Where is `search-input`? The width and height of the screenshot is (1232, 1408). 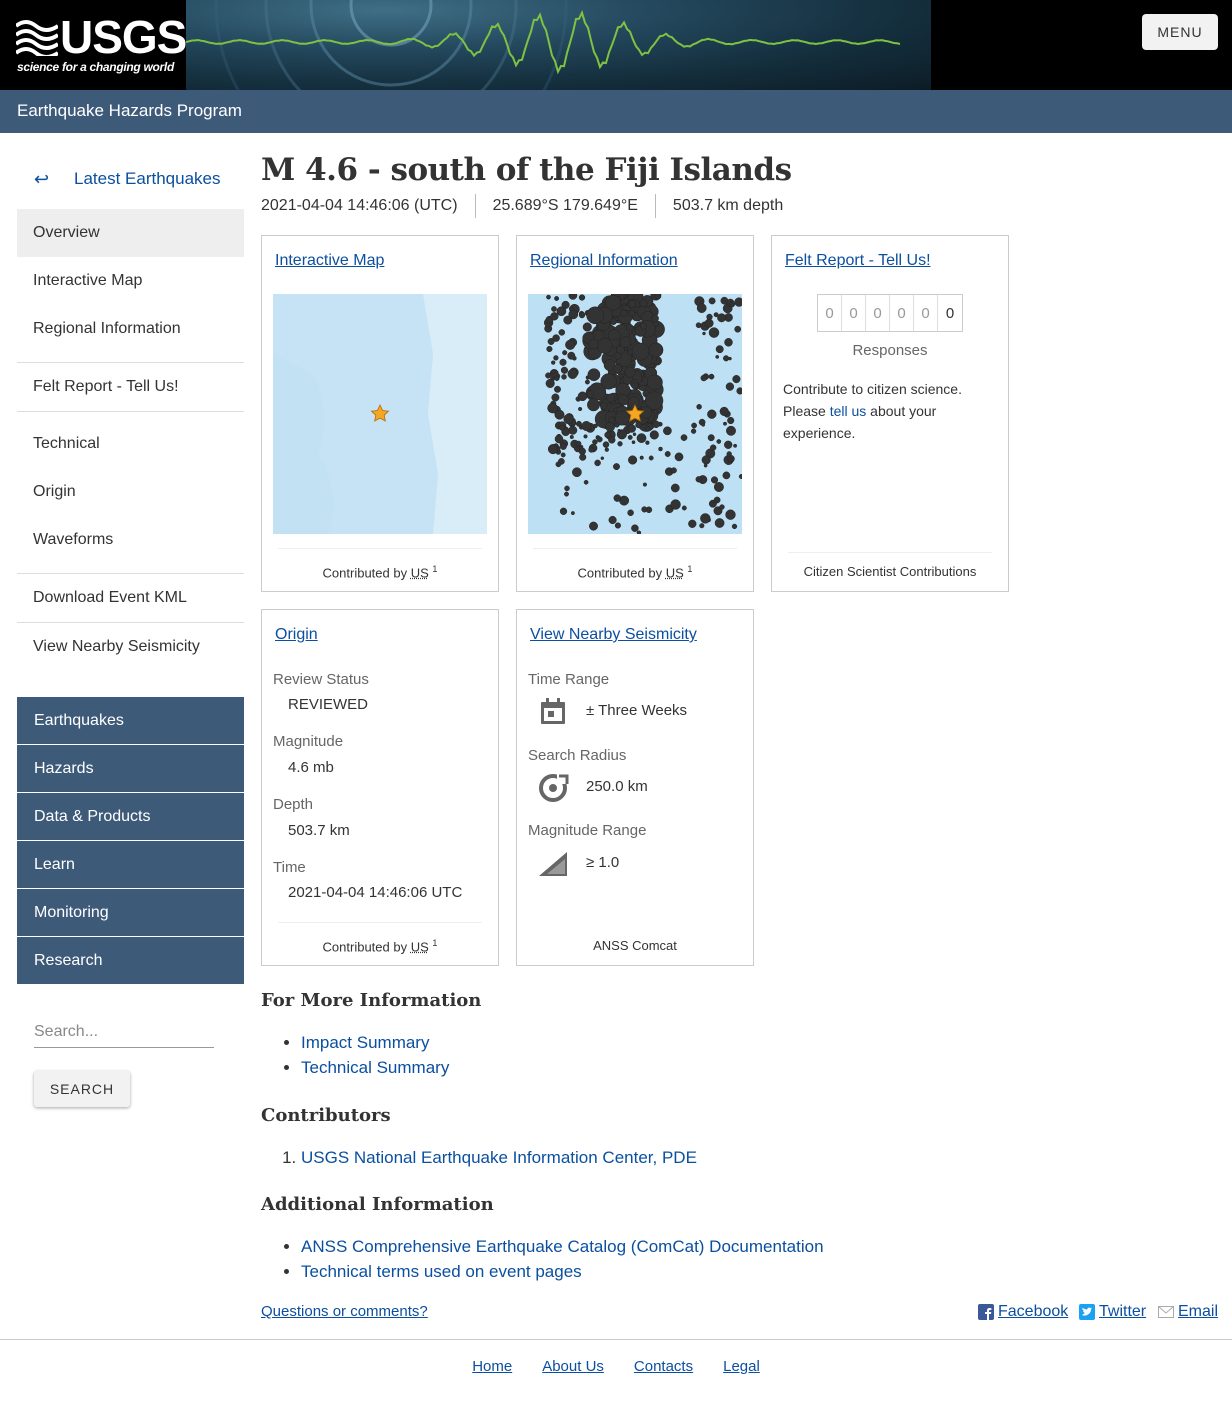 search-input is located at coordinates (124, 1032).